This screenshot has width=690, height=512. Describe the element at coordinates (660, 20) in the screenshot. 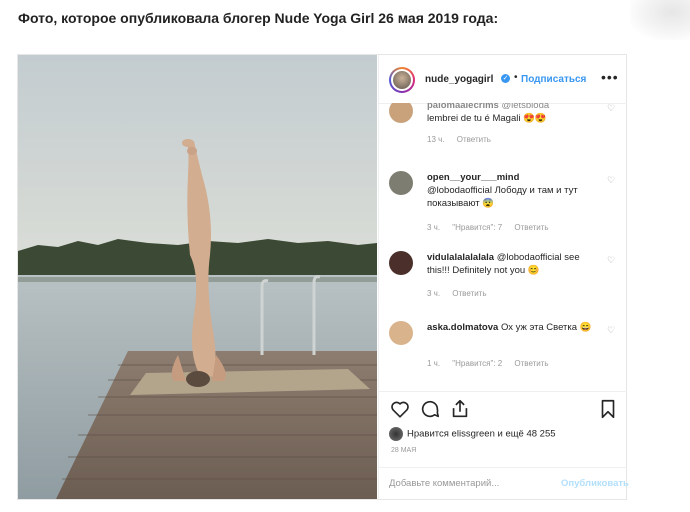

I see `corner-decoration` at that location.